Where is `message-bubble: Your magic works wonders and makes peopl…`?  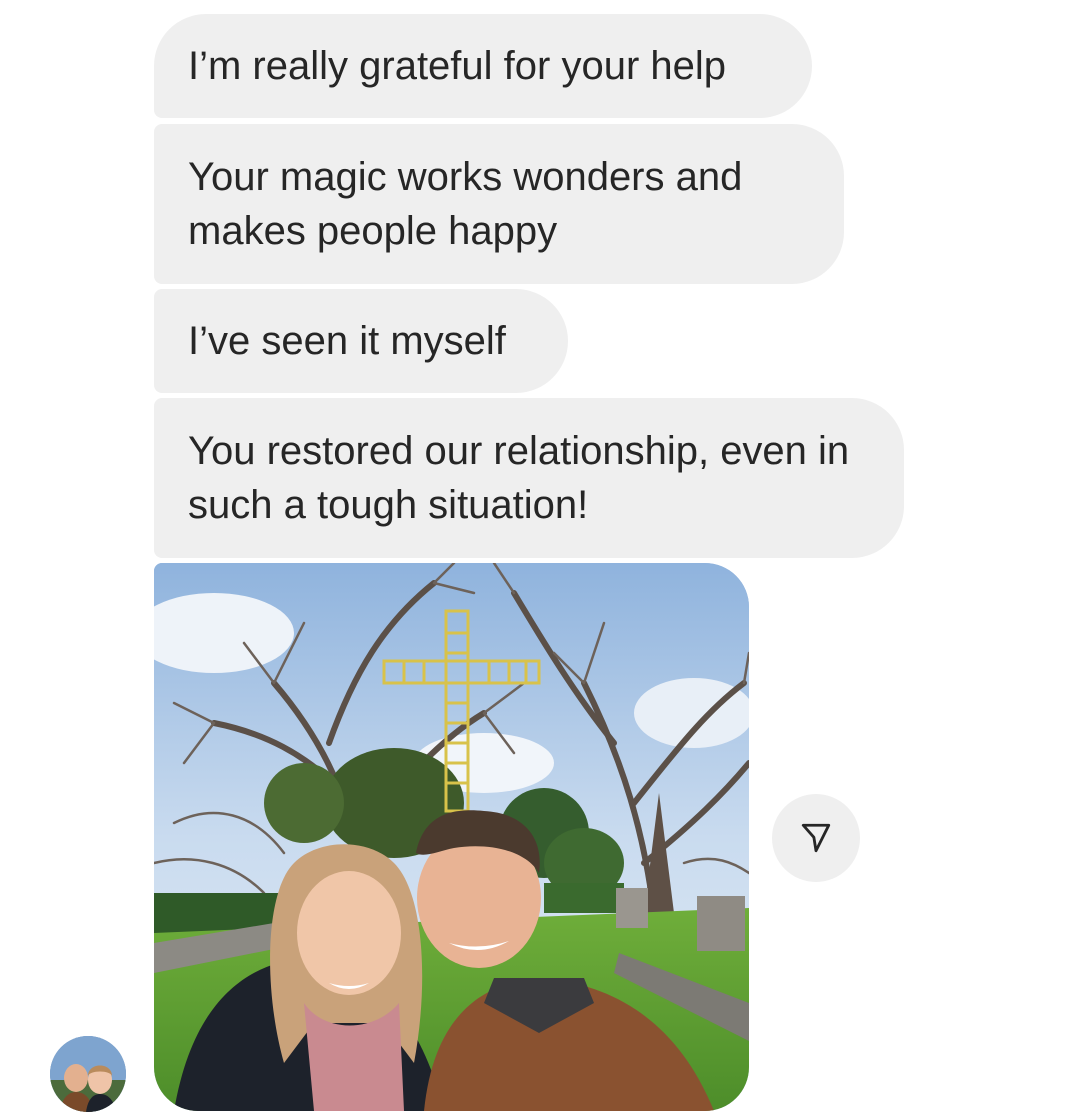
message-bubble: Your magic works wonders and makes peopl… is located at coordinates (499, 204).